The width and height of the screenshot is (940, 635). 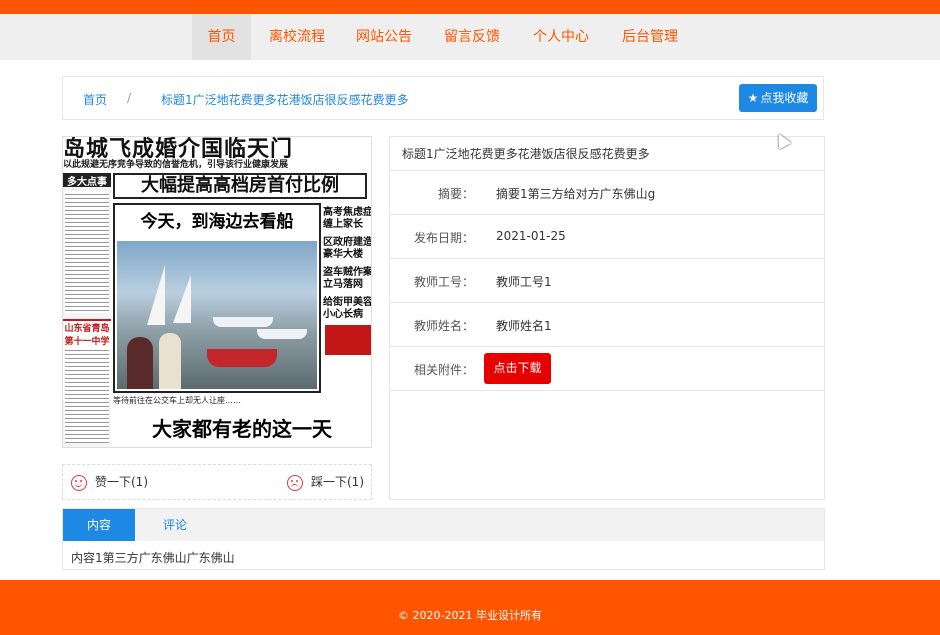 What do you see at coordinates (95, 99) in the screenshot?
I see `breadcrumb-home: 首页` at bounding box center [95, 99].